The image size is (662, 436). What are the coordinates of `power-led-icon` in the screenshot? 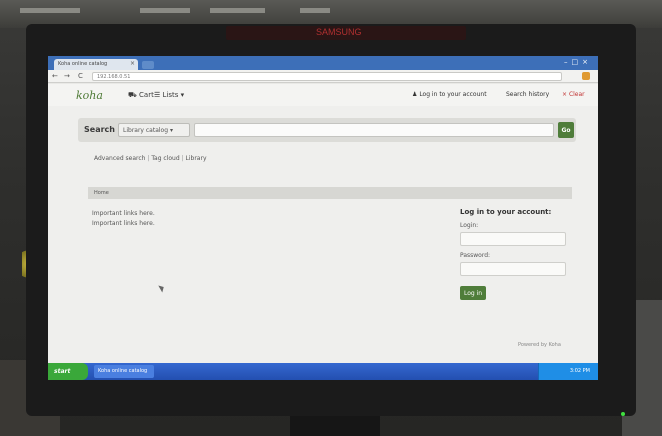 It's located at (623, 414).